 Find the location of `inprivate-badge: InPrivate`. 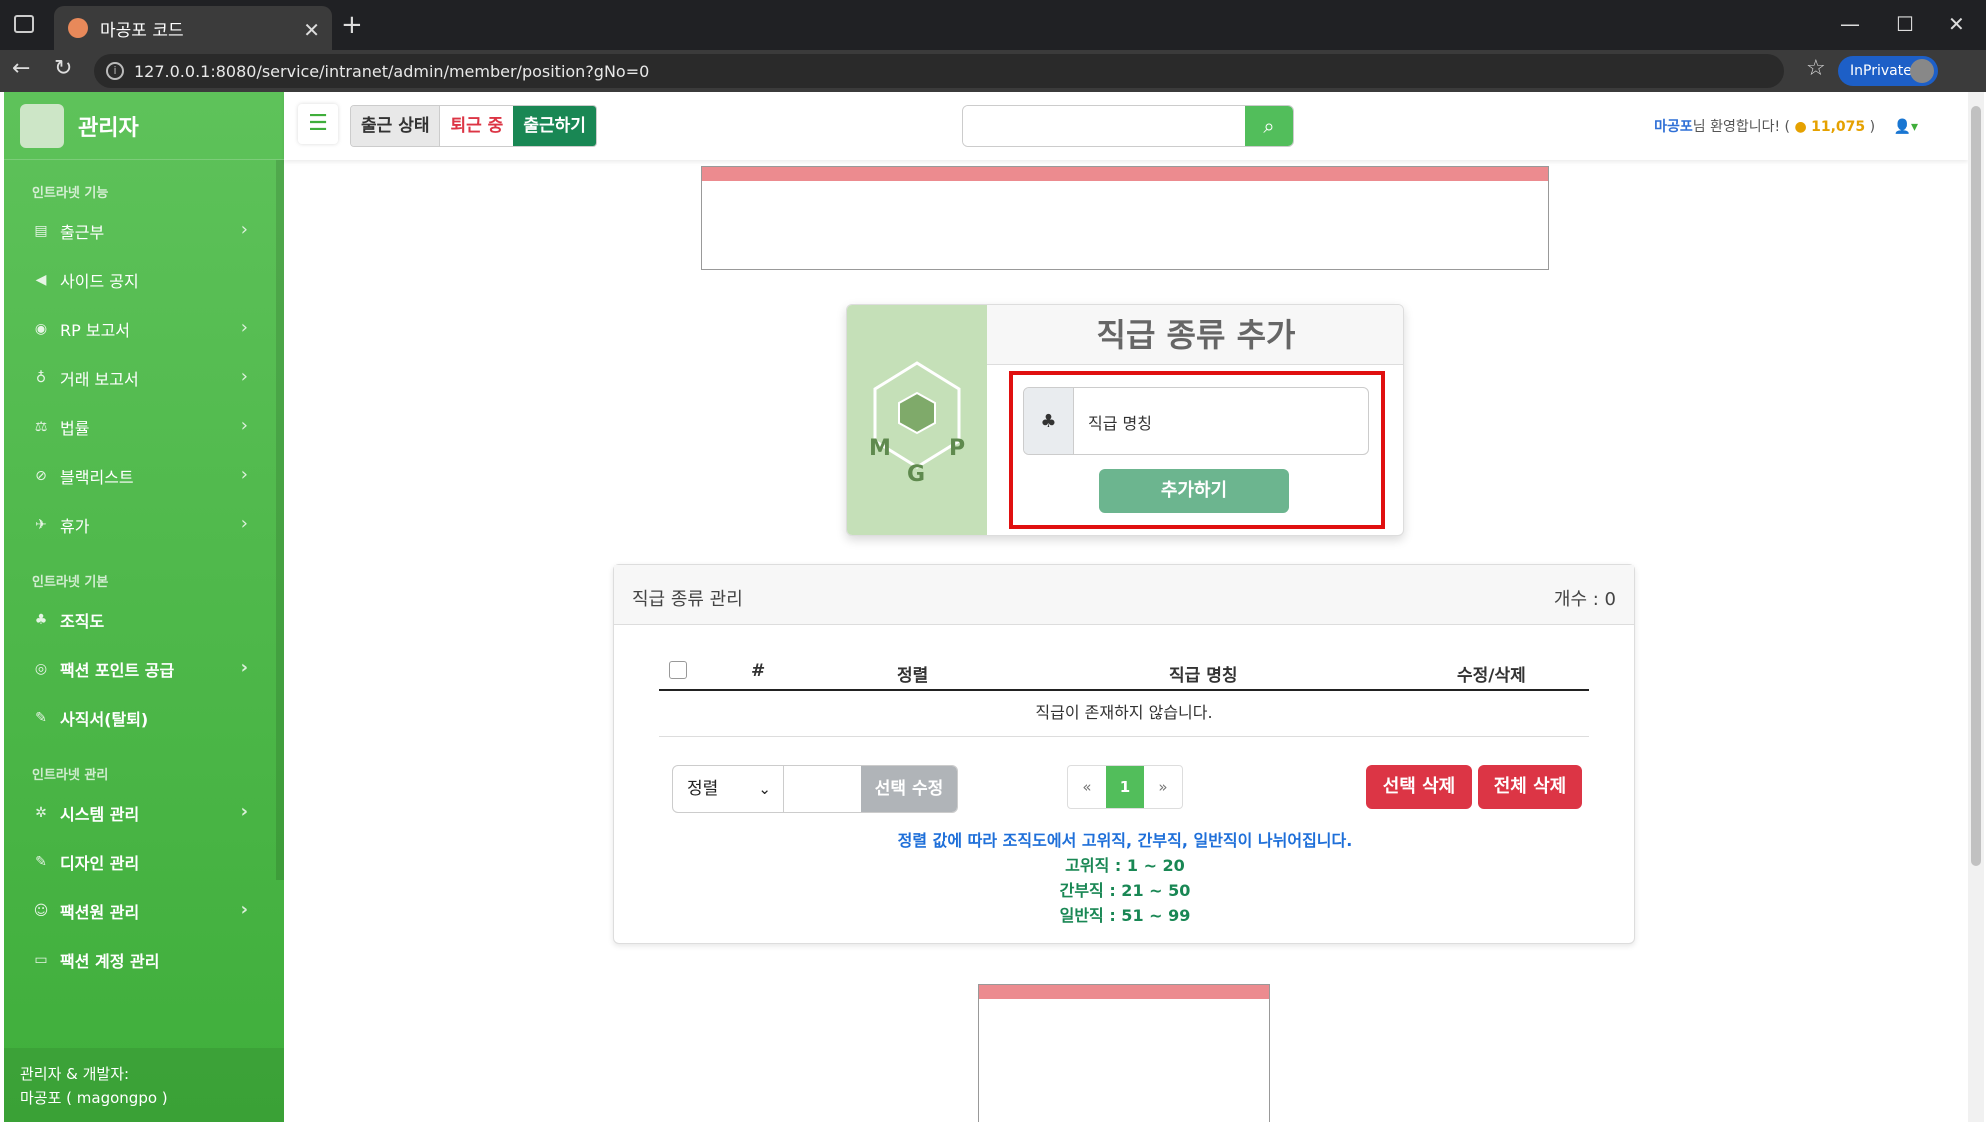

inprivate-badge: InPrivate is located at coordinates (1888, 71).